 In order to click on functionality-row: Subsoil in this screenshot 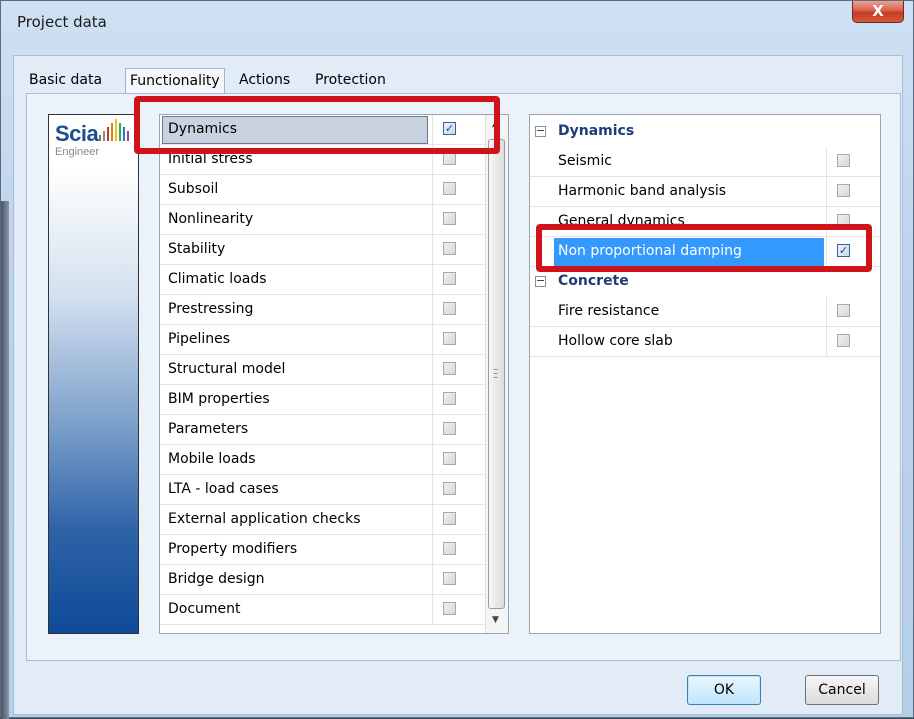, I will do `click(325, 190)`.